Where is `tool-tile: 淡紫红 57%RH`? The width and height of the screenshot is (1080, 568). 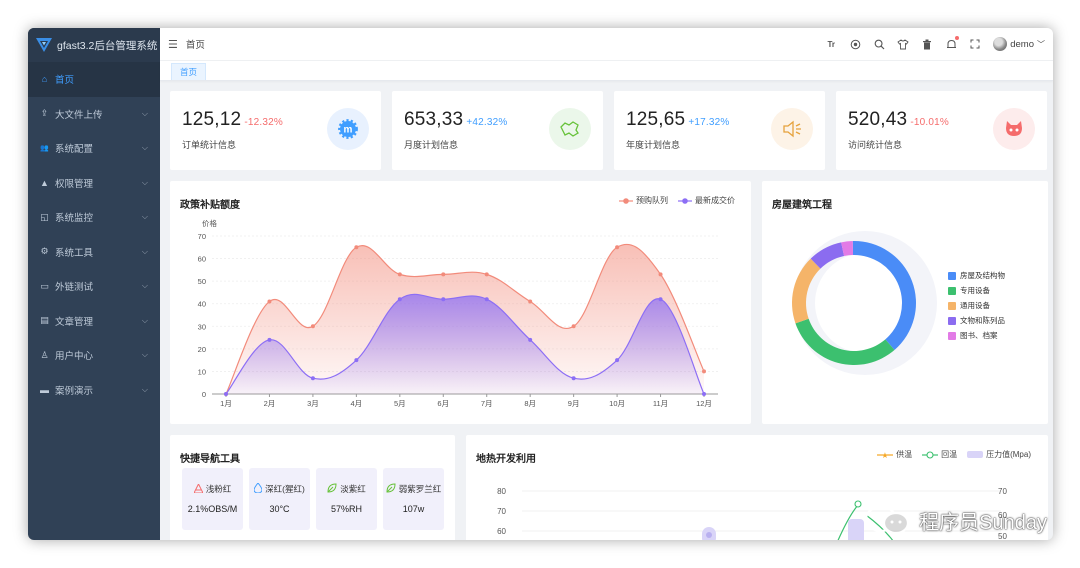 tool-tile: 淡紫红 57%RH is located at coordinates (346, 499).